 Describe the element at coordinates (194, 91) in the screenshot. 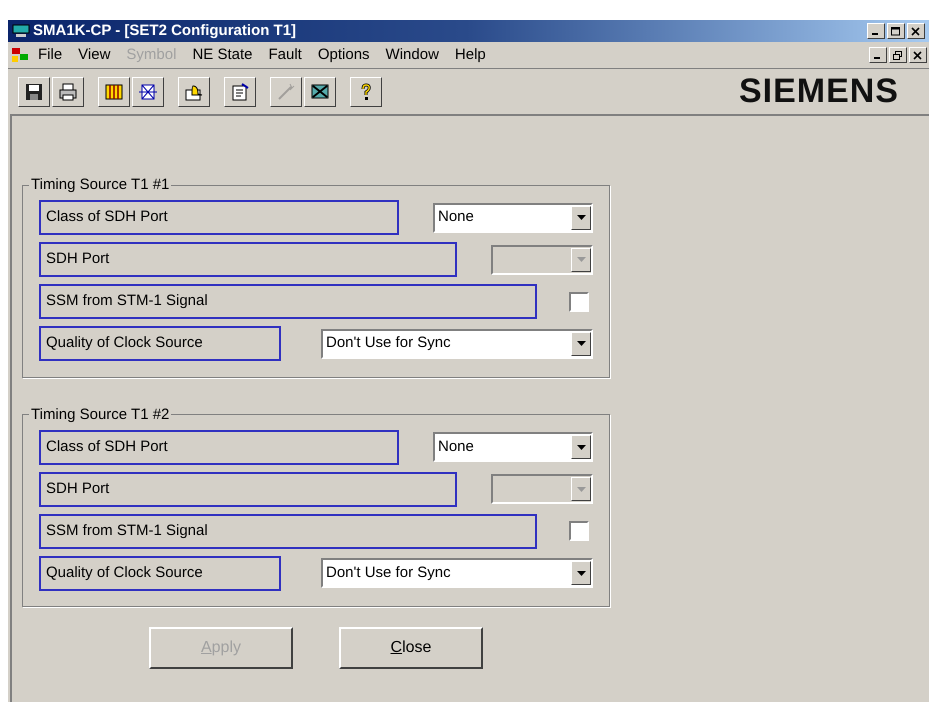

I see `bell-icon` at that location.